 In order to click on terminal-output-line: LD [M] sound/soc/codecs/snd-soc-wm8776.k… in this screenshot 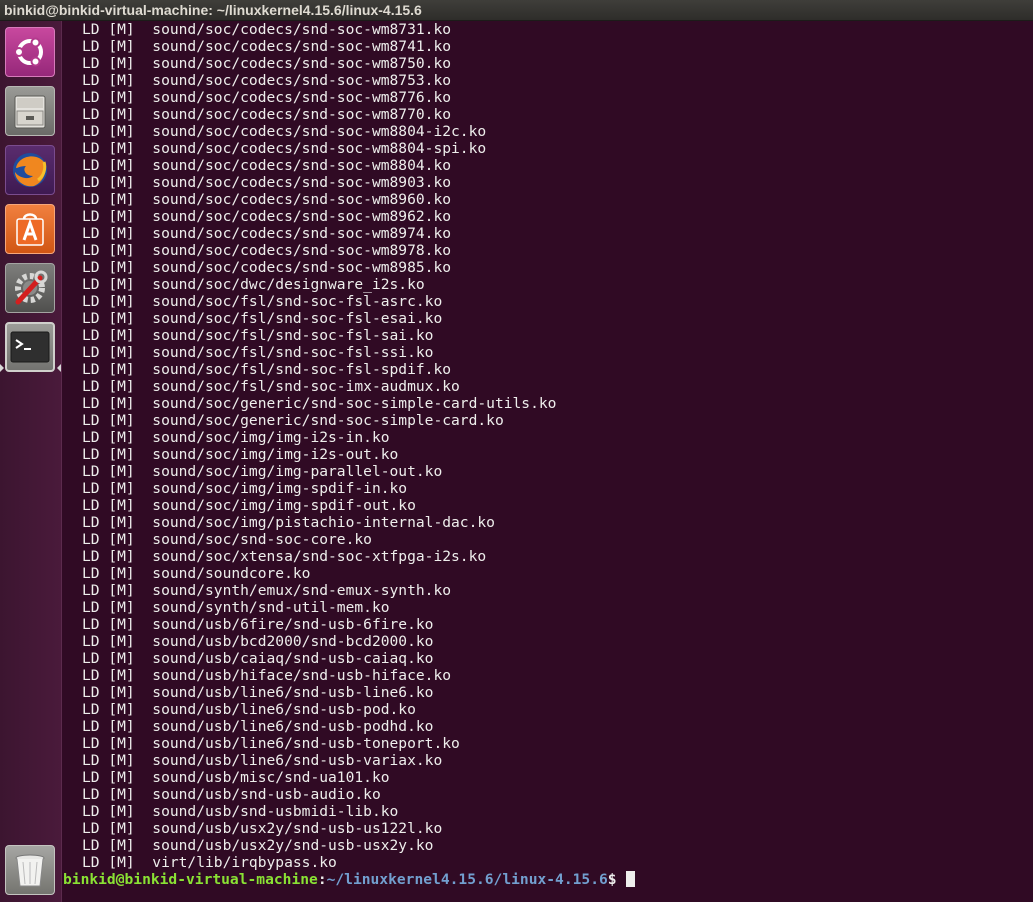, I will do `click(267, 97)`.